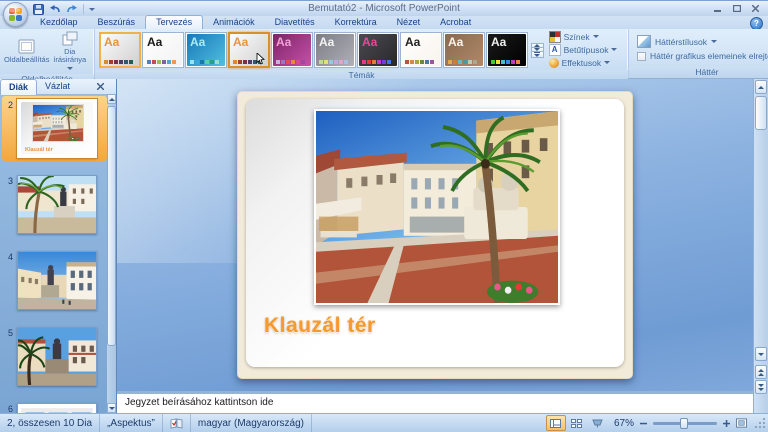  I want to click on themes-gallery: Aa Aa Aa Aa Aa Aa Aa Aa Aa Aa, so click(314, 49).